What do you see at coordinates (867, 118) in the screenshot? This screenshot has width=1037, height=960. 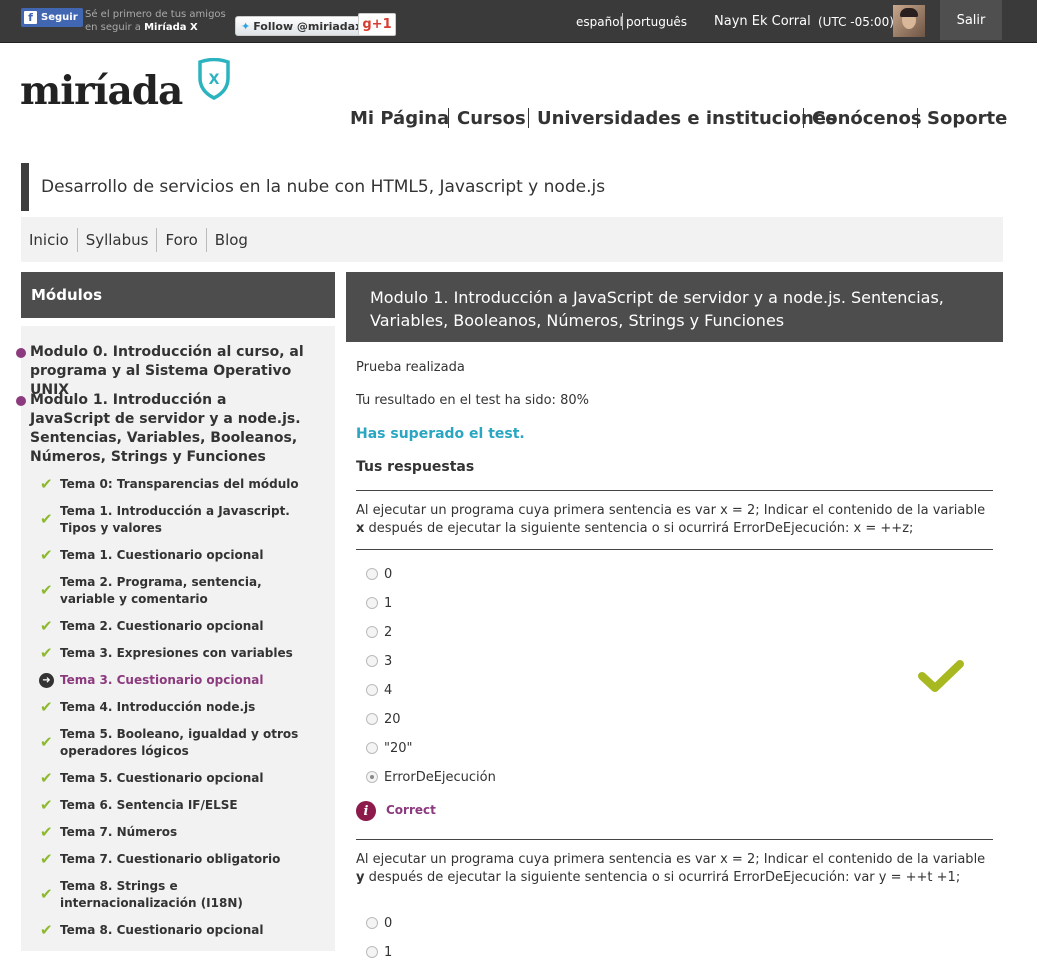 I see `nav-conocenos: Conócenos` at bounding box center [867, 118].